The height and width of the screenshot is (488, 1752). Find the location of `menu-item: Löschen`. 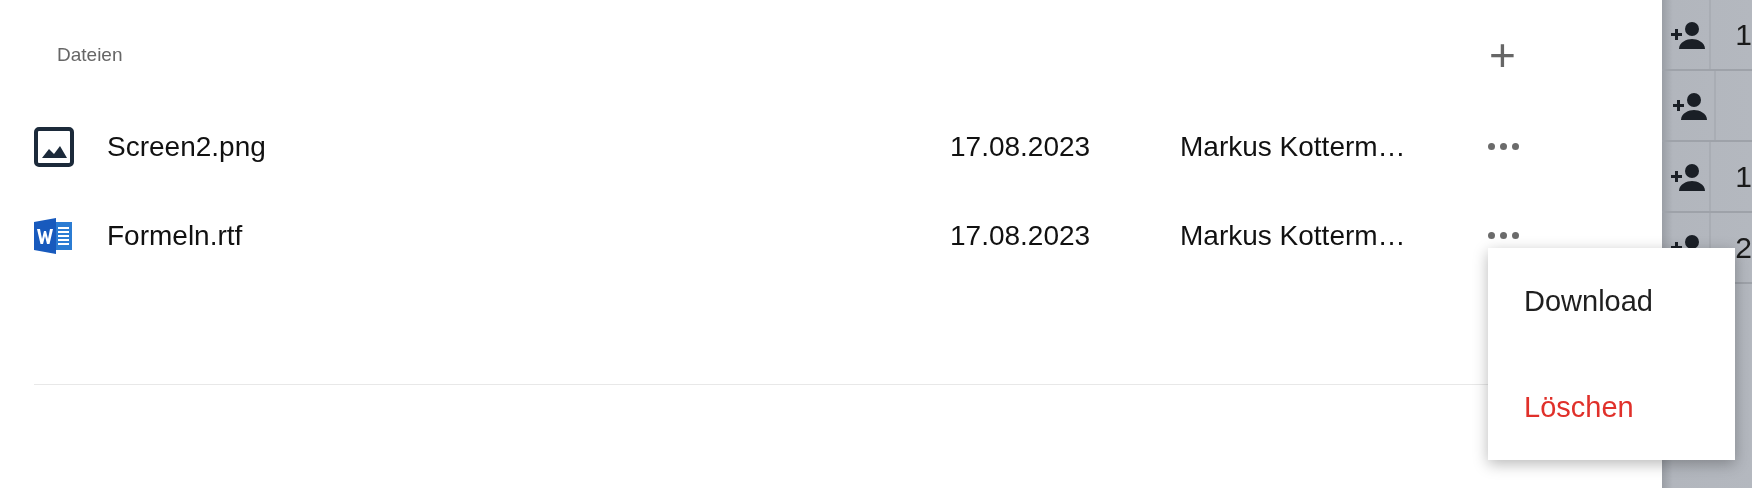

menu-item: Löschen is located at coordinates (1611, 407).